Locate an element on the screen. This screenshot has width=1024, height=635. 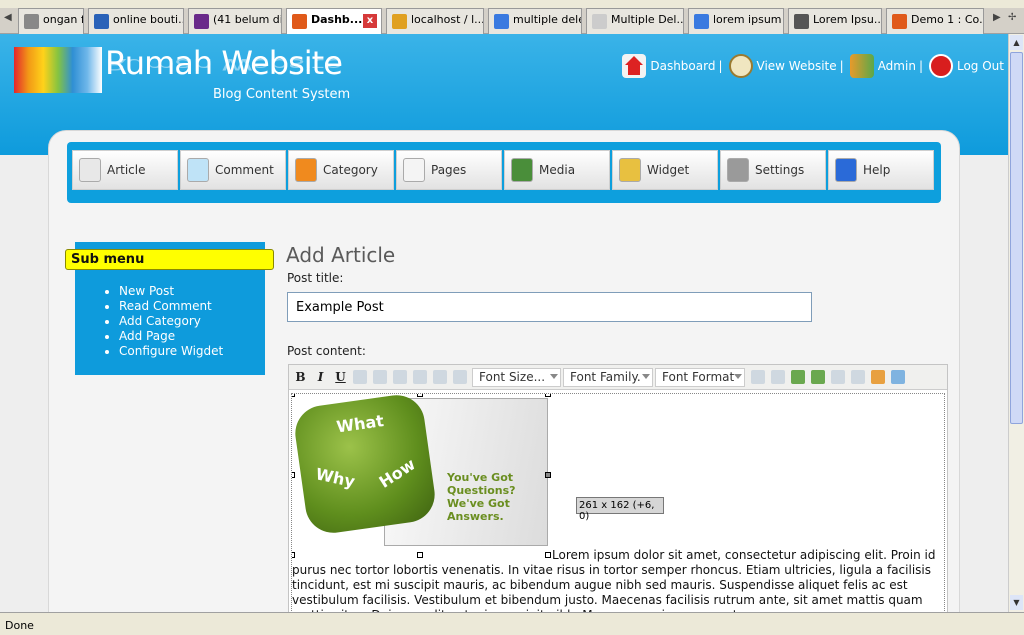
logout-link: Log Out is located at coordinates (966, 66).